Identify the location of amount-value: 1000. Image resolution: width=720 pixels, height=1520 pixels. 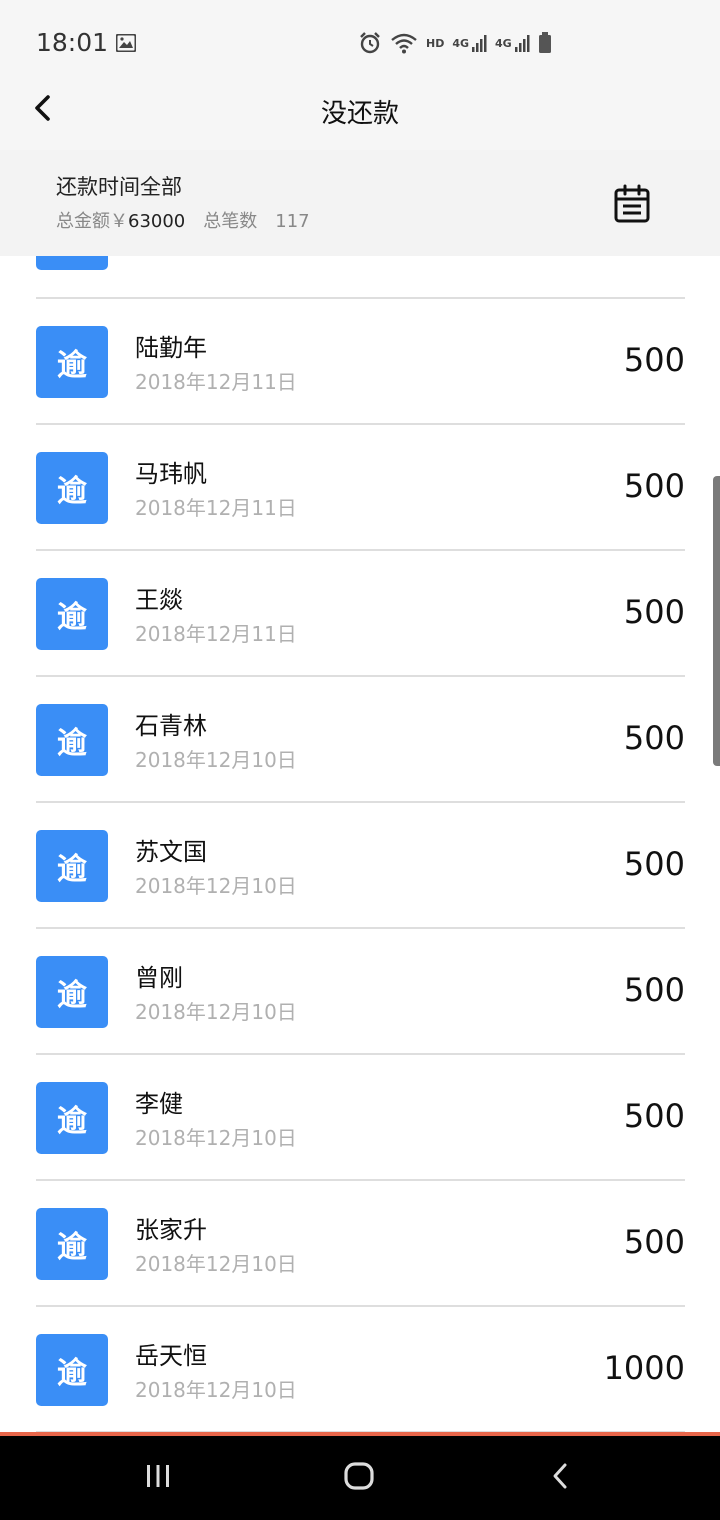
(644, 1368).